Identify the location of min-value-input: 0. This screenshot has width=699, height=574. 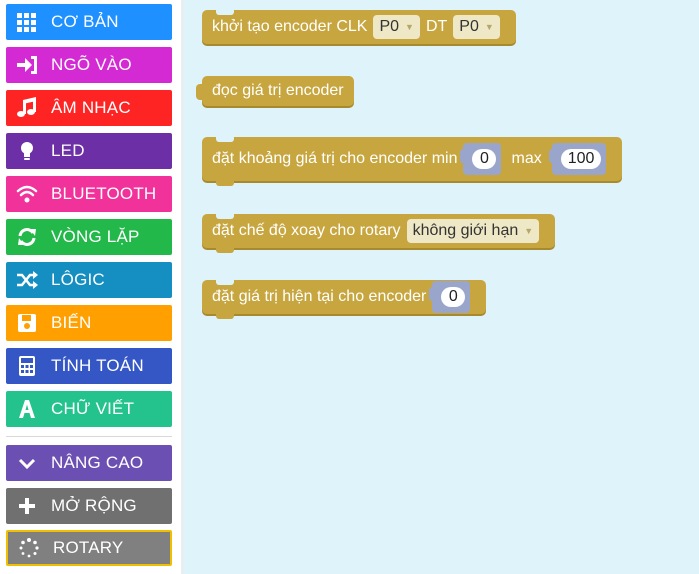
(484, 159).